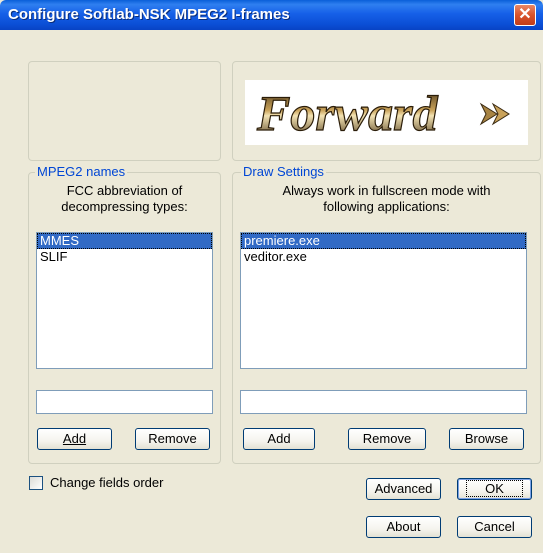 Image resolution: width=543 pixels, height=553 pixels. What do you see at coordinates (124, 190) in the screenshot?
I see `mpeg2-description-line1: FCC abbreviation of` at bounding box center [124, 190].